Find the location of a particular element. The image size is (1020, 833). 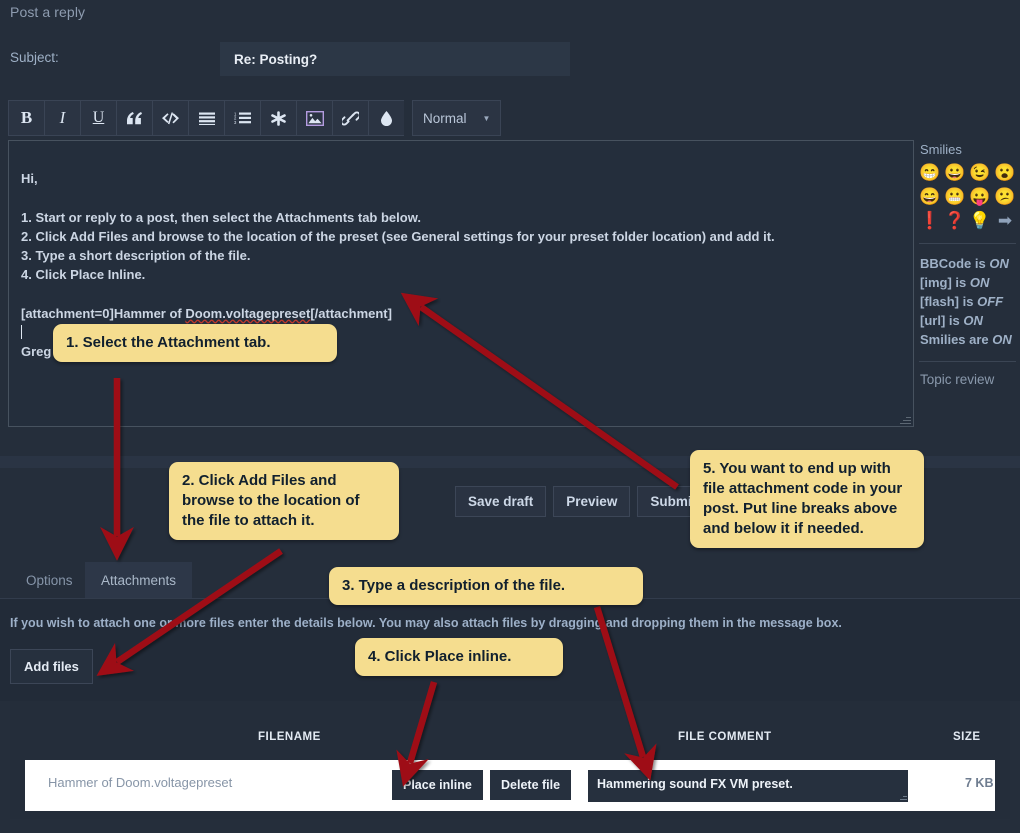

smilies-grid: 😁 😀 😉 😮 😄 😬 😛 😕 ❗ ❓ 💡 ➡ is located at coordinates (969, 196).